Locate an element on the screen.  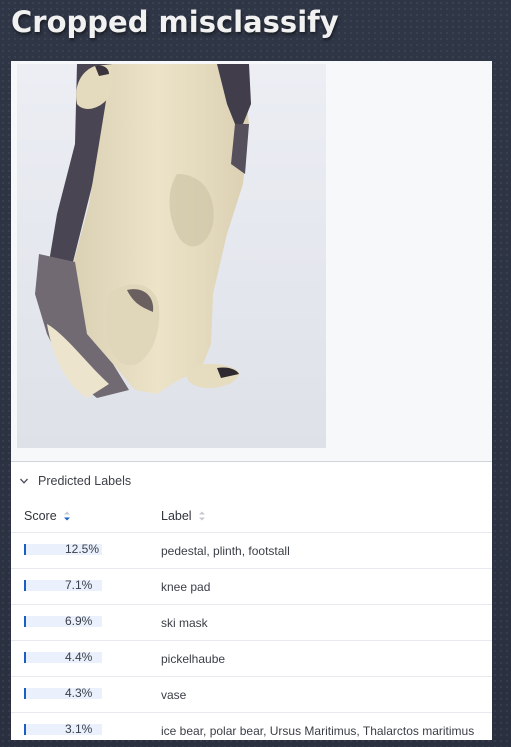
label-column-header: Label is located at coordinates (183, 516).